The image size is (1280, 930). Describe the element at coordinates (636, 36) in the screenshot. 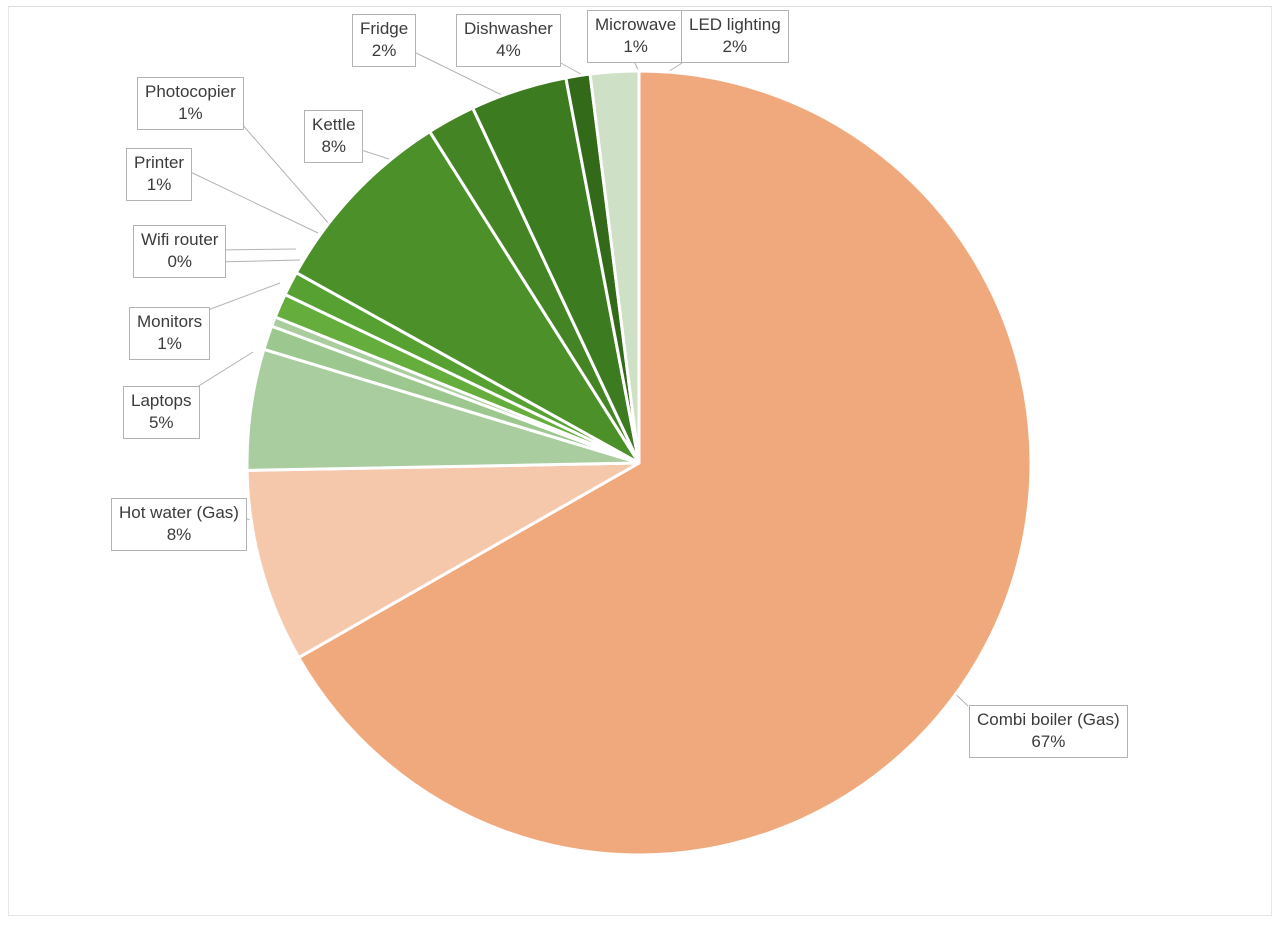

I see `data-label-microwave: Microwave 1%` at that location.